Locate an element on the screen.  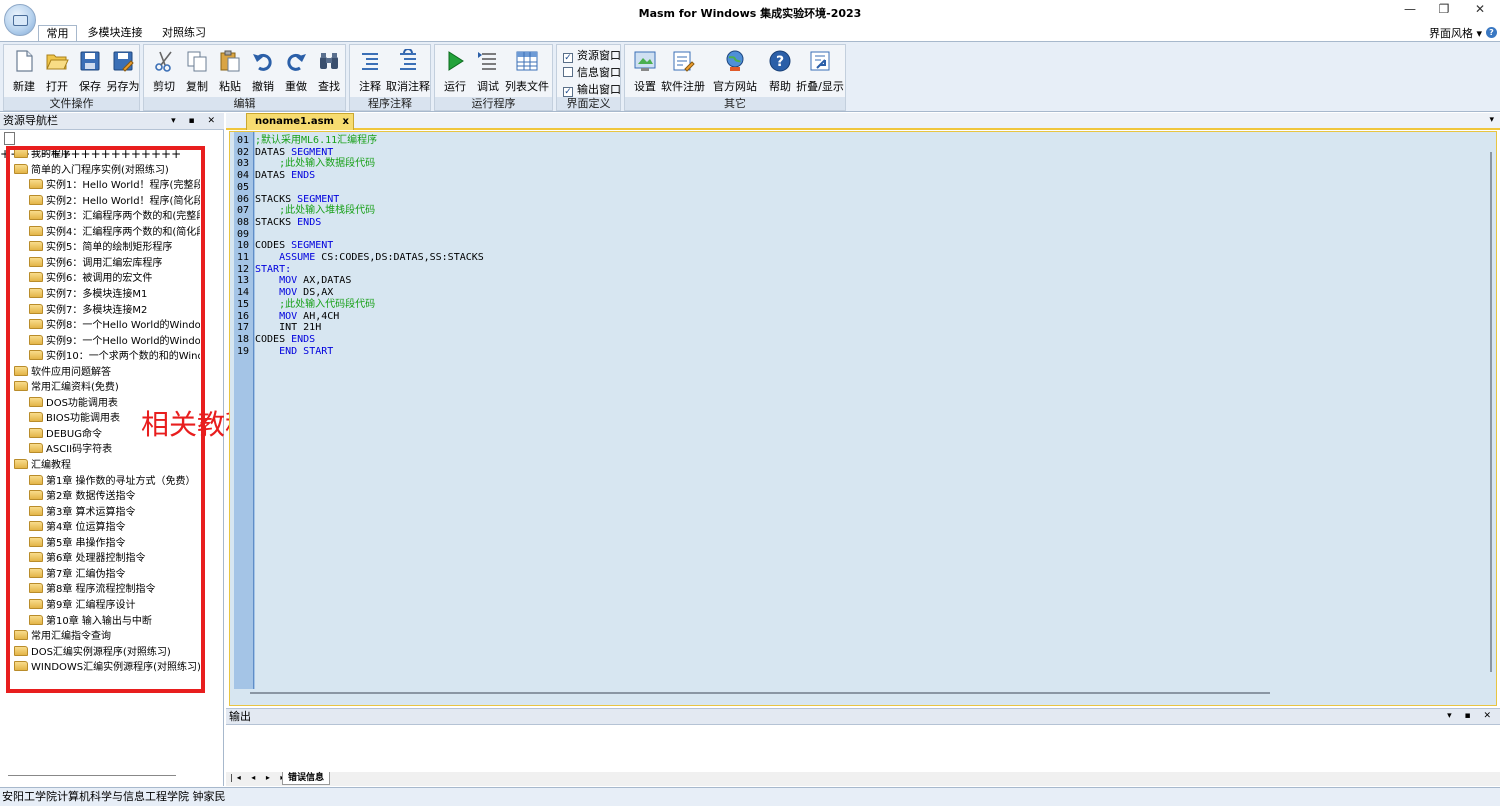
navigator-scrollbar is located at coordinates (92, 775).